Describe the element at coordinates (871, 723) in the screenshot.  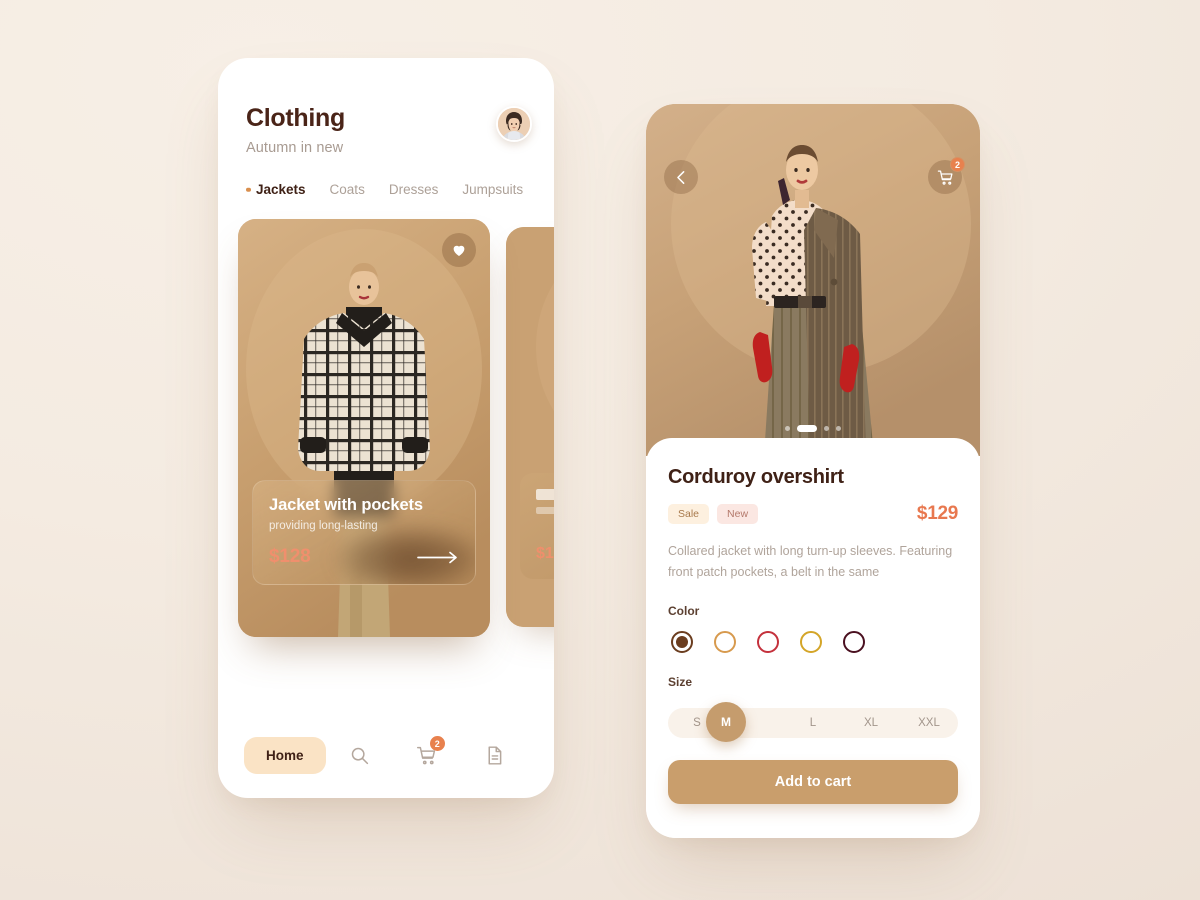
I see `size-option-xl: XL` at that location.